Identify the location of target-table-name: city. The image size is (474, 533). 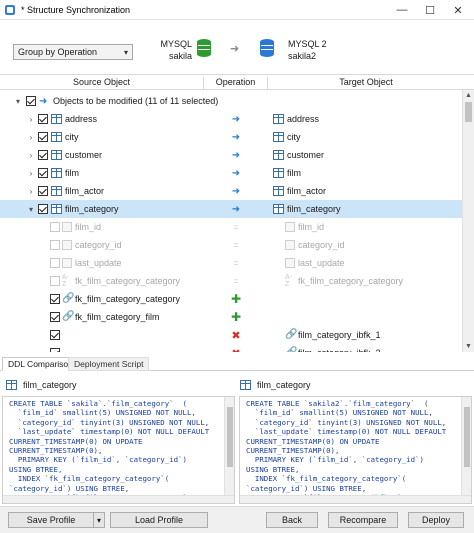
(294, 137).